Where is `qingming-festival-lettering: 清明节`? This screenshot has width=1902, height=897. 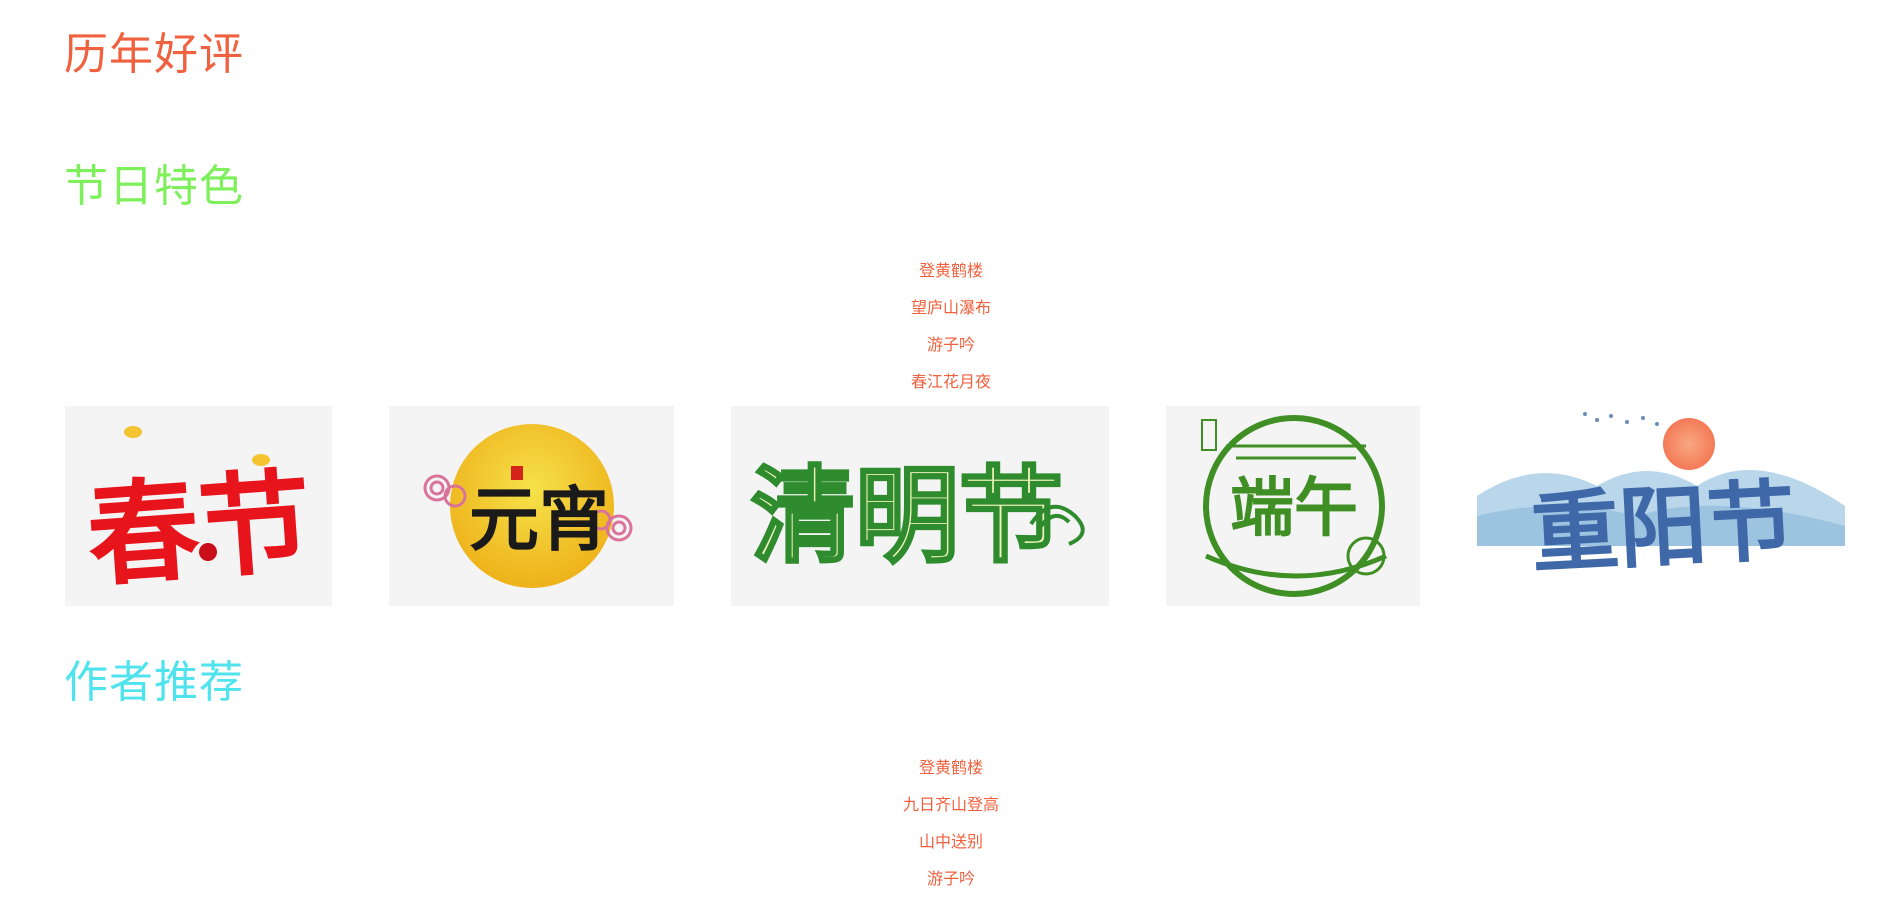
qingming-festival-lettering: 清明节 is located at coordinates (907, 516).